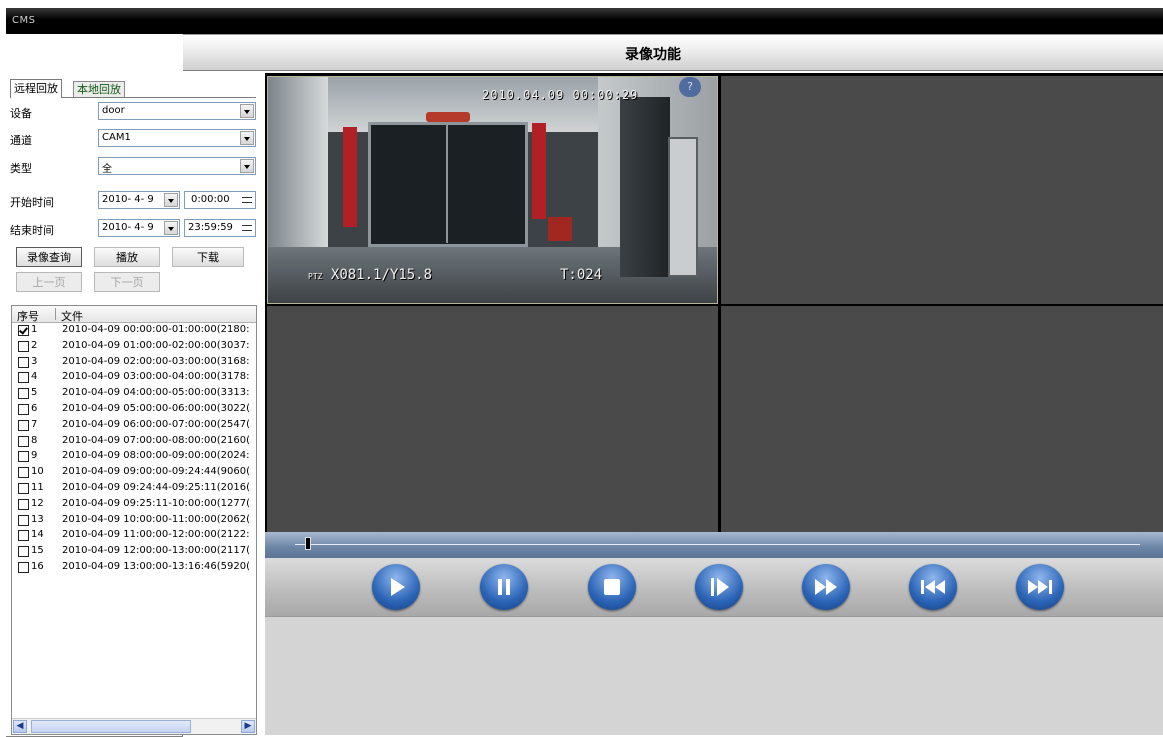 Image resolution: width=1163 pixels, height=737 pixels. I want to click on next-page-button: 下一页, so click(127, 282).